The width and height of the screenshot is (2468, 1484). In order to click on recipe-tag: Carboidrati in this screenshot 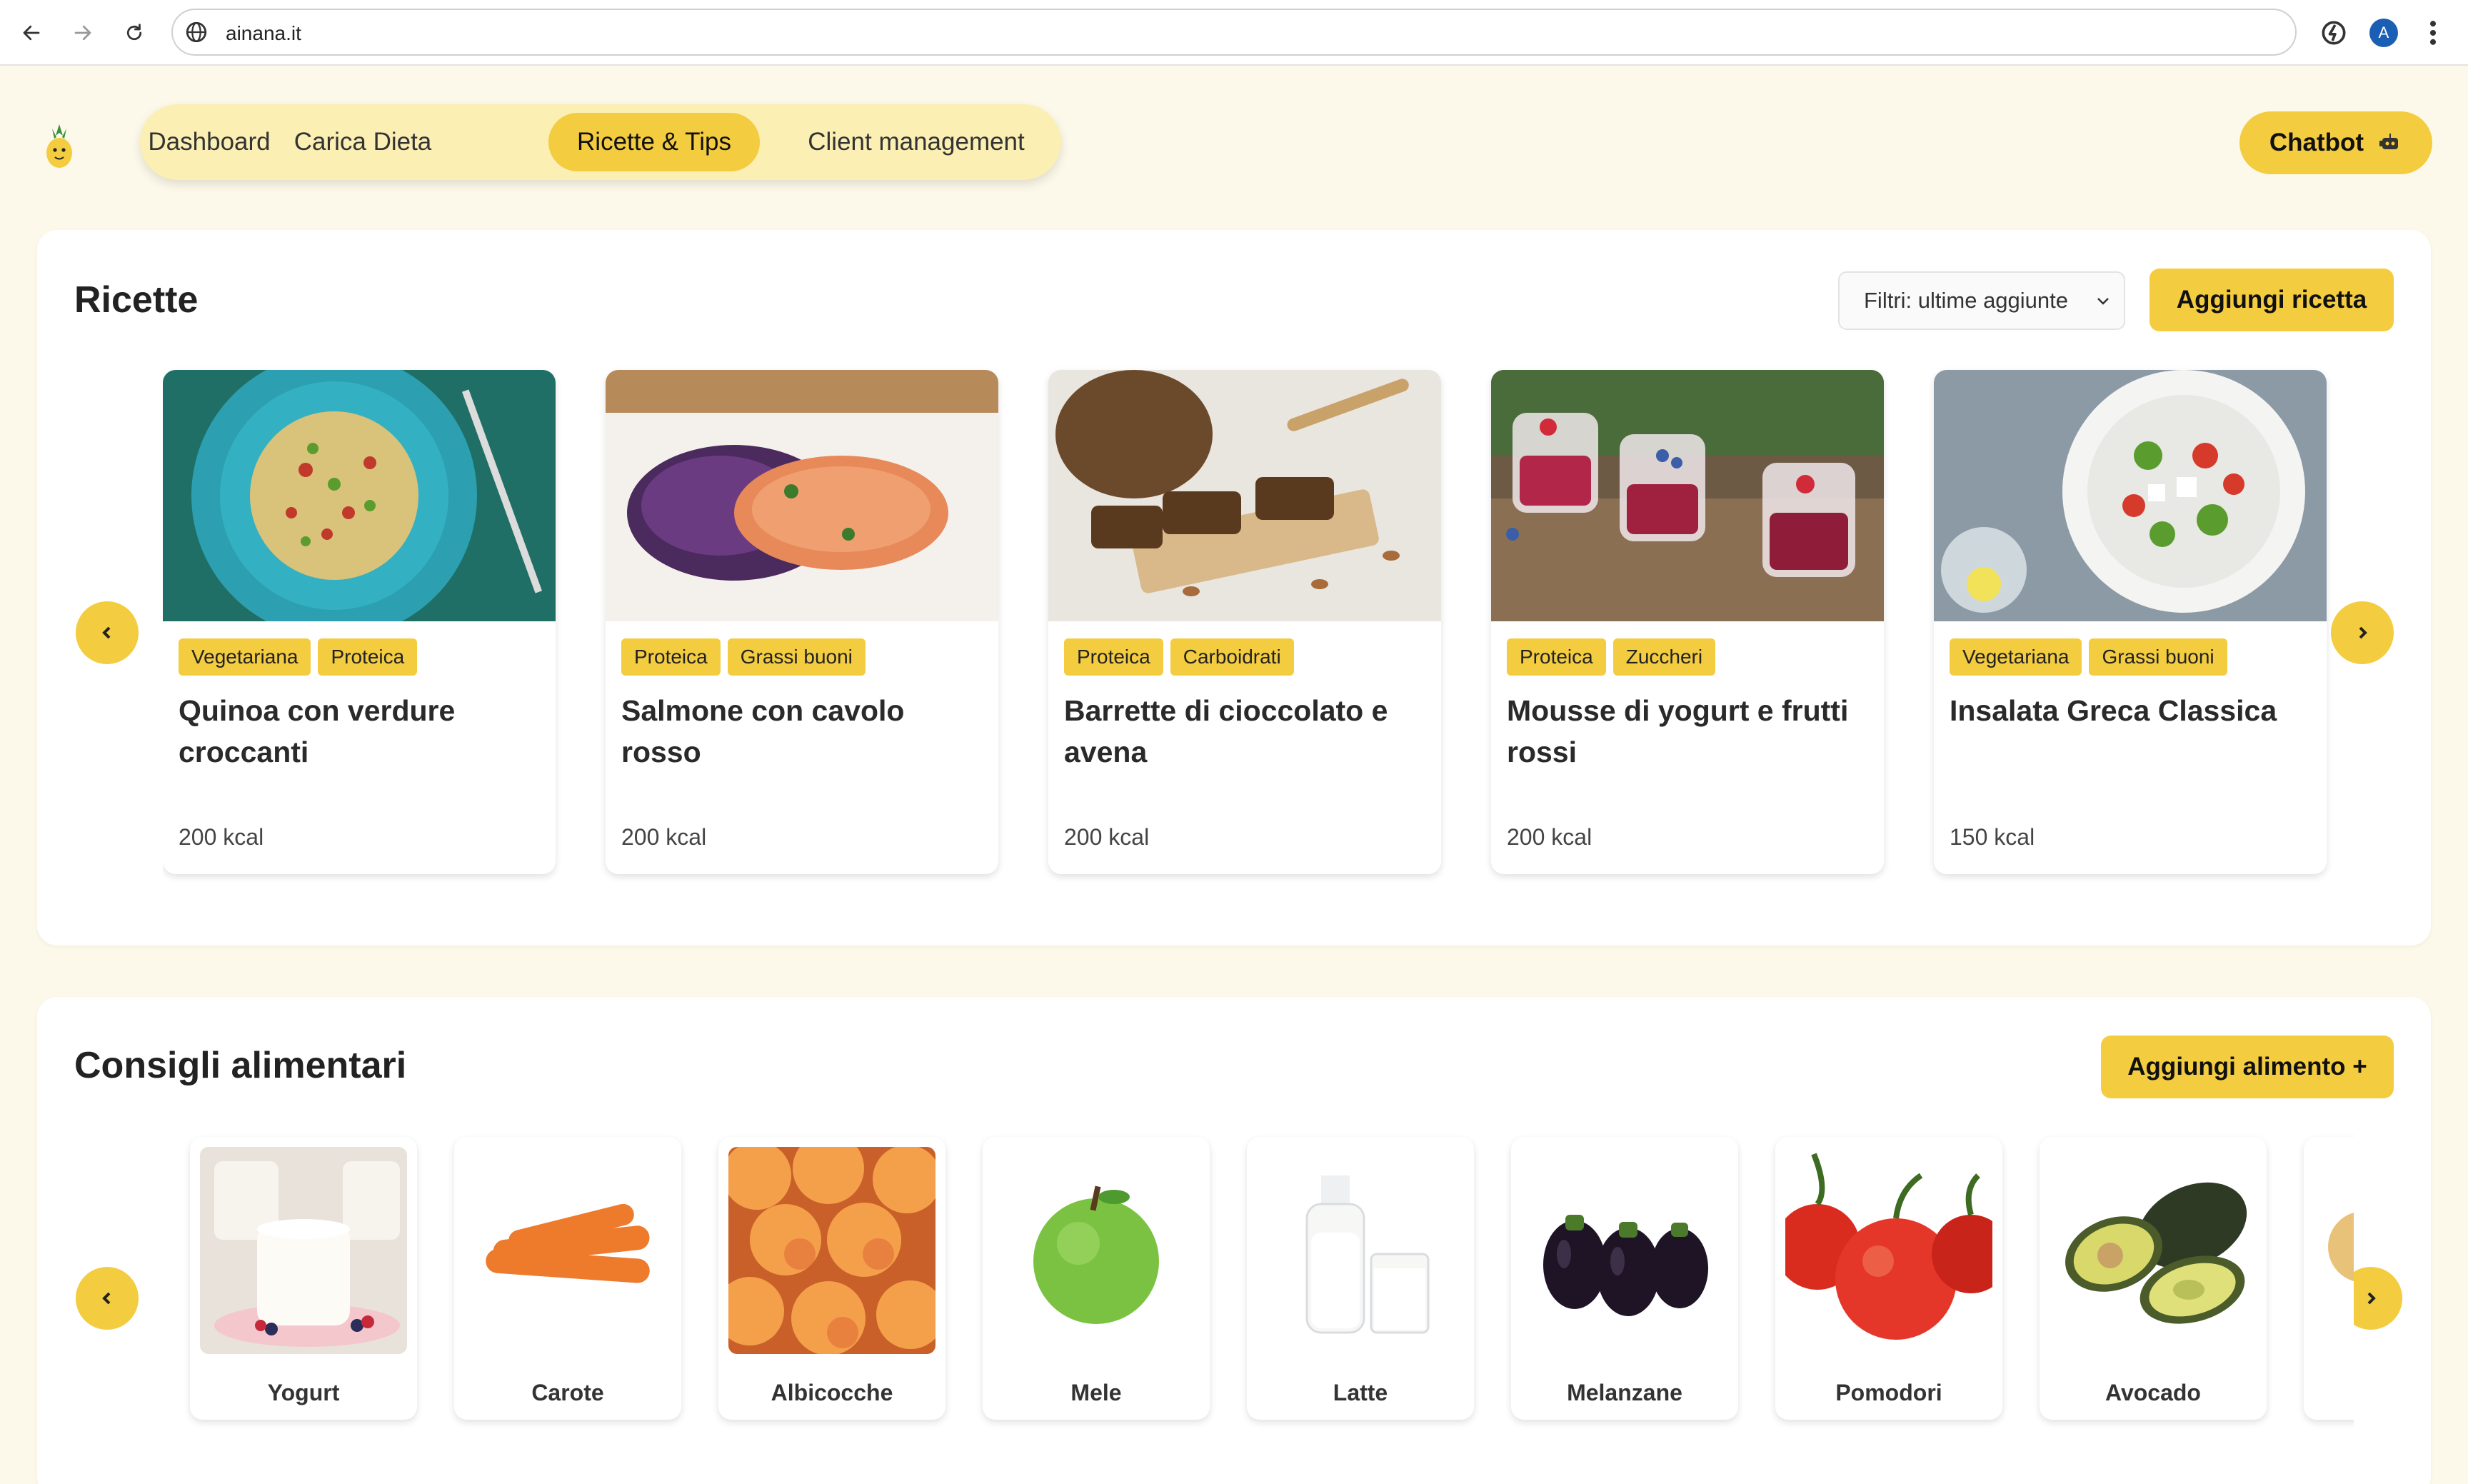, I will do `click(1232, 657)`.